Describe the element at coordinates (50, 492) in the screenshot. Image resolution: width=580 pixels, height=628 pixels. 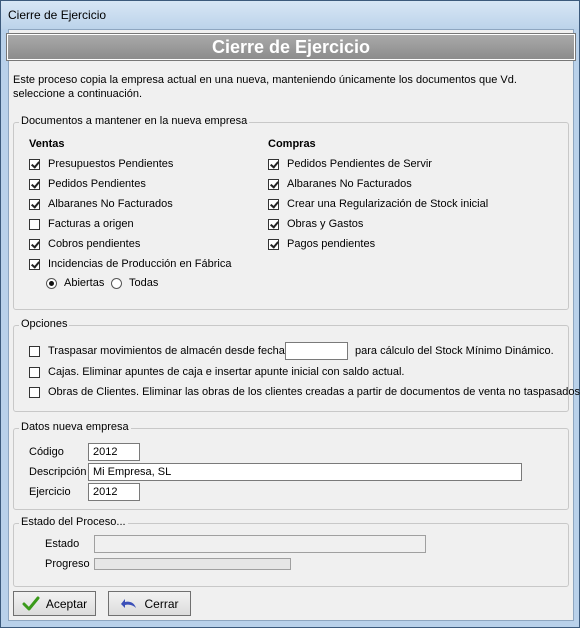
I see `ejercicio-label: Ejercicio` at that location.